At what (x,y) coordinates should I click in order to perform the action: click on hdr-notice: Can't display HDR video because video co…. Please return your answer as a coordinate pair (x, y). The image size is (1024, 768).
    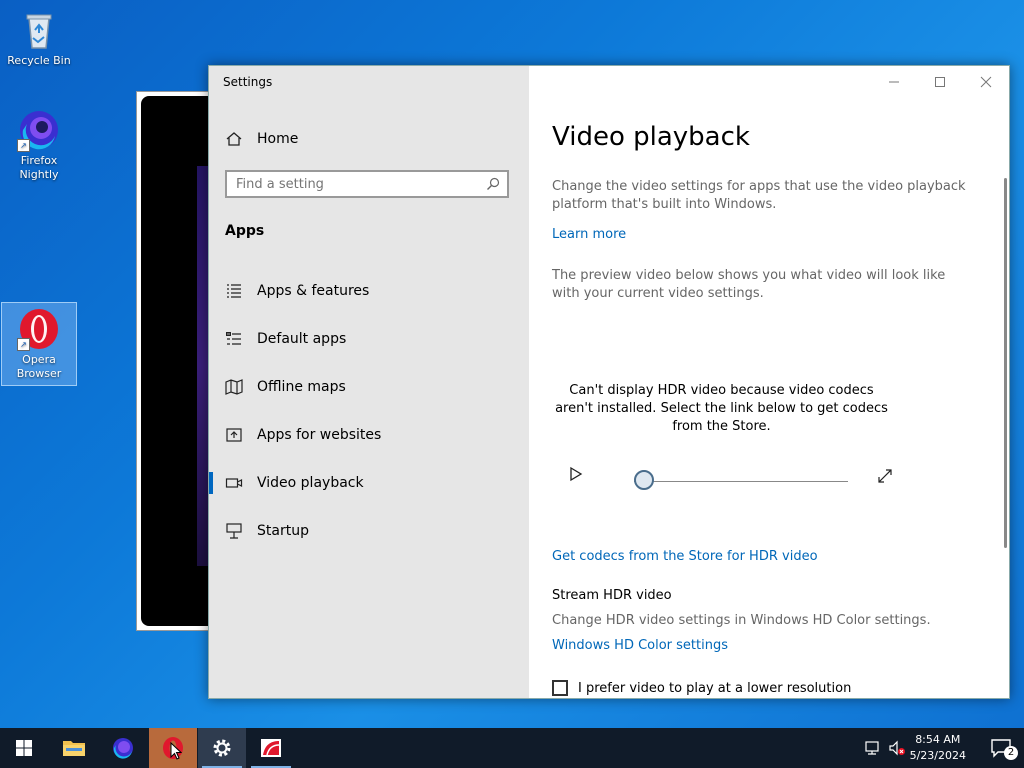
    Looking at the image, I should click on (721, 408).